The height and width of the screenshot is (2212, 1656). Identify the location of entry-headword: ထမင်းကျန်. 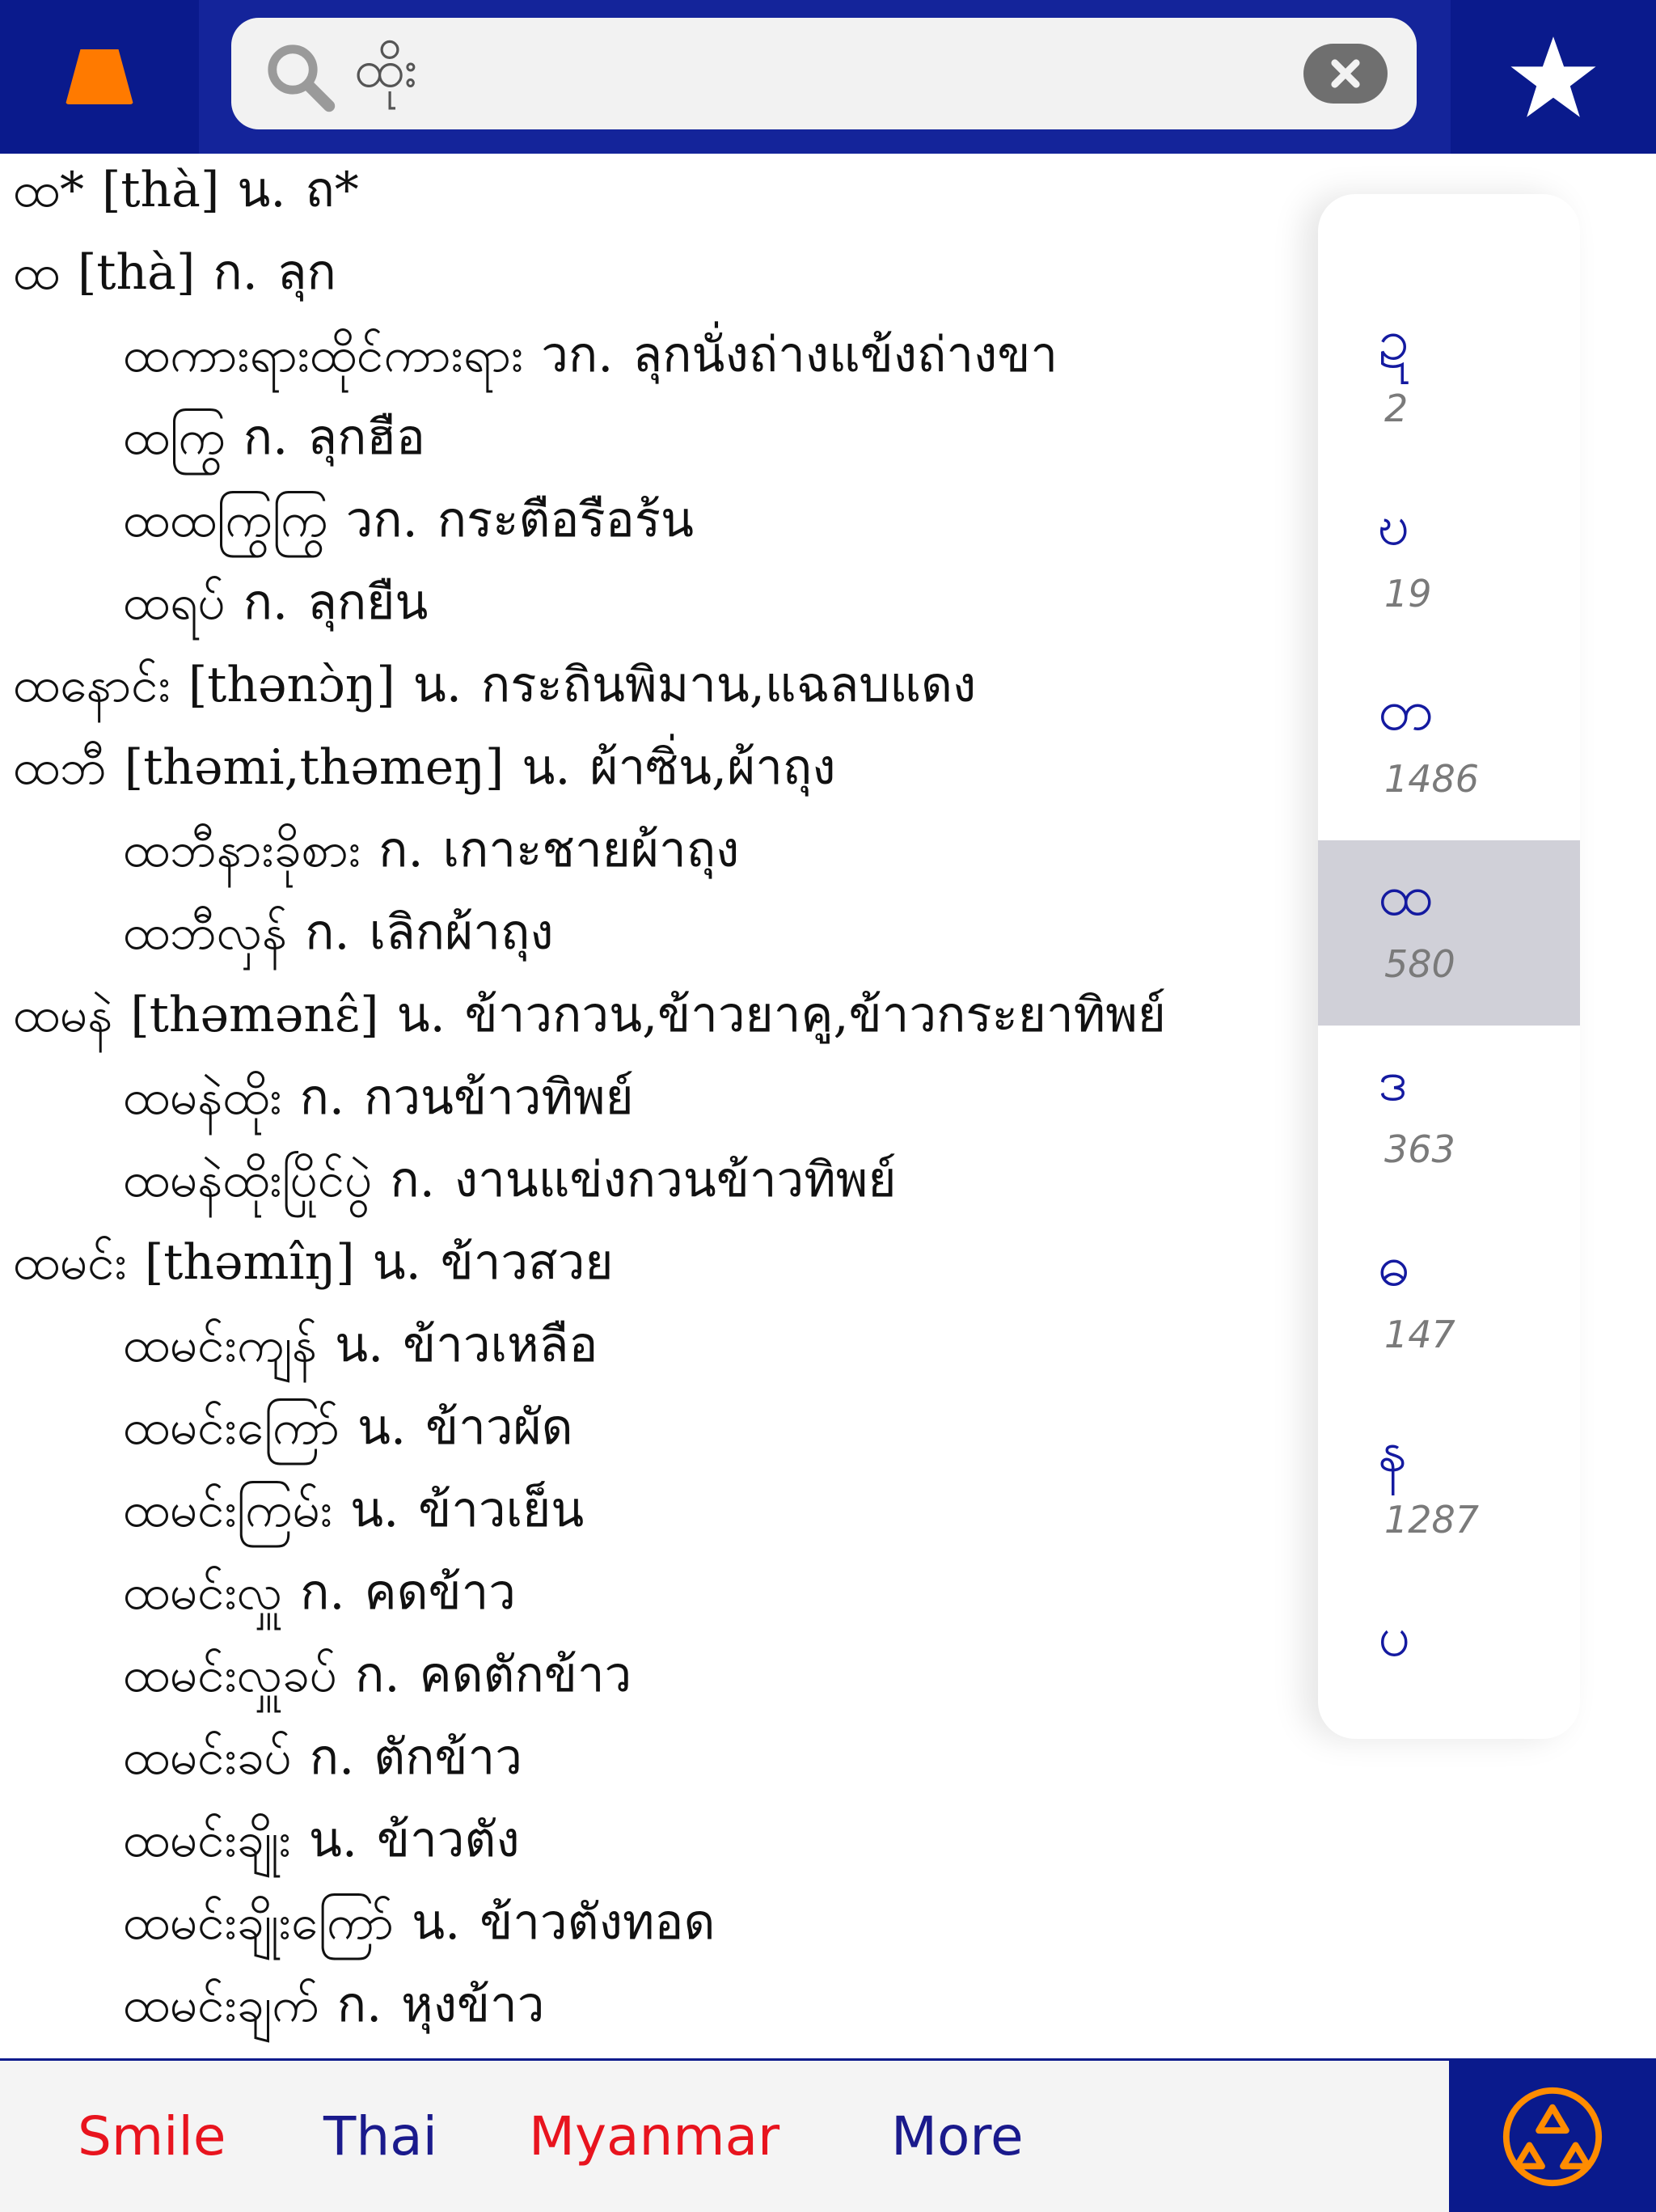
(220, 1345).